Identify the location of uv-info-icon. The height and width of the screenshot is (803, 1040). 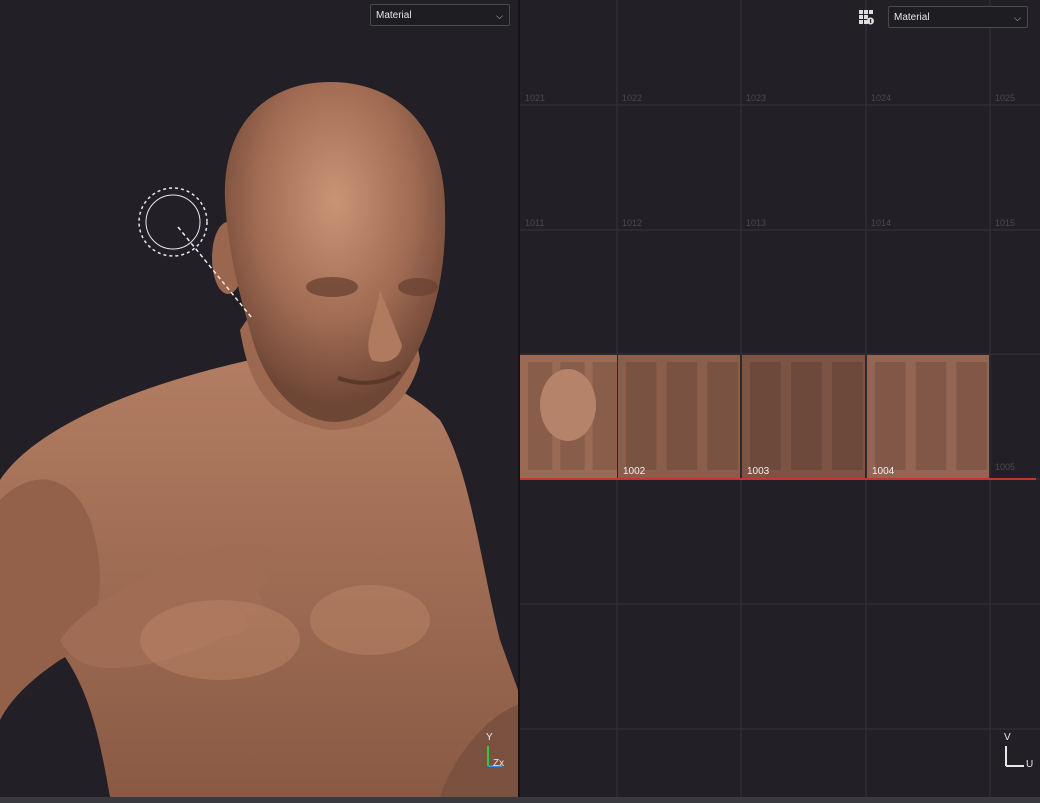
(866, 17).